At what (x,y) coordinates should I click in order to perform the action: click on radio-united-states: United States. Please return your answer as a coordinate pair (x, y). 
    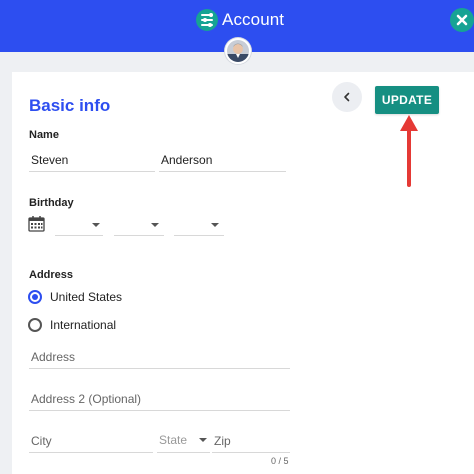
    Looking at the image, I should click on (75, 297).